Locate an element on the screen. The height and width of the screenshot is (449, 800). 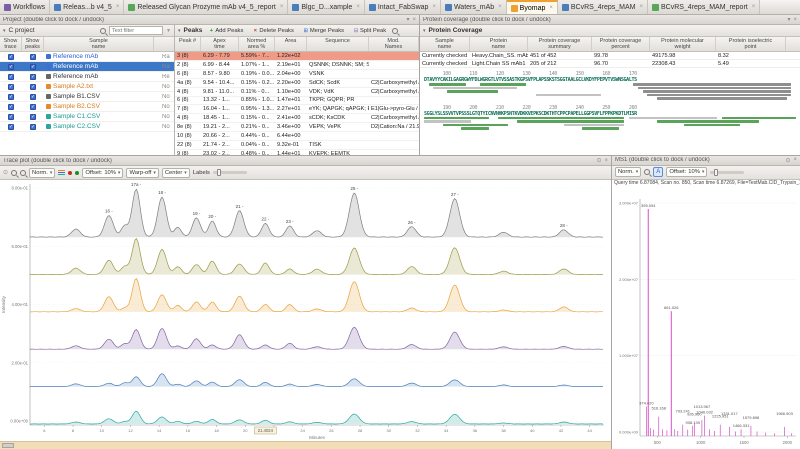
red-dot-icon is located at coordinates (70, 172).